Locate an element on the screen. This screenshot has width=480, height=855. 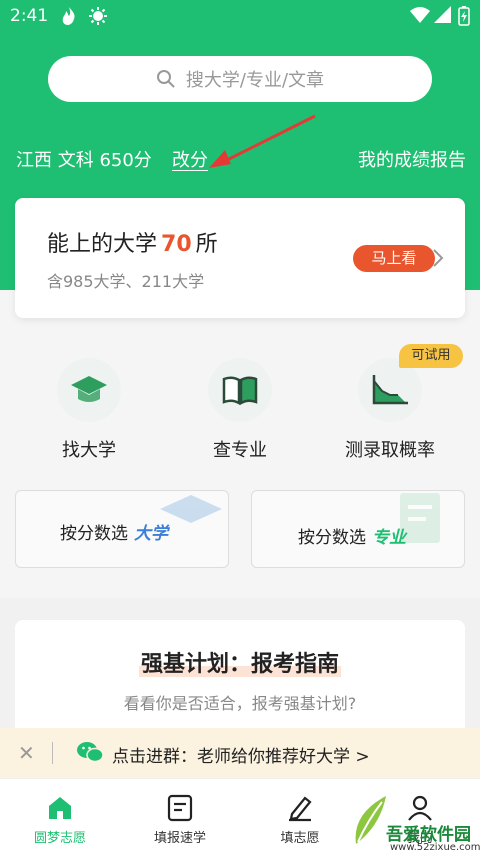
find-university-button: 找大学 is located at coordinates (89, 401).